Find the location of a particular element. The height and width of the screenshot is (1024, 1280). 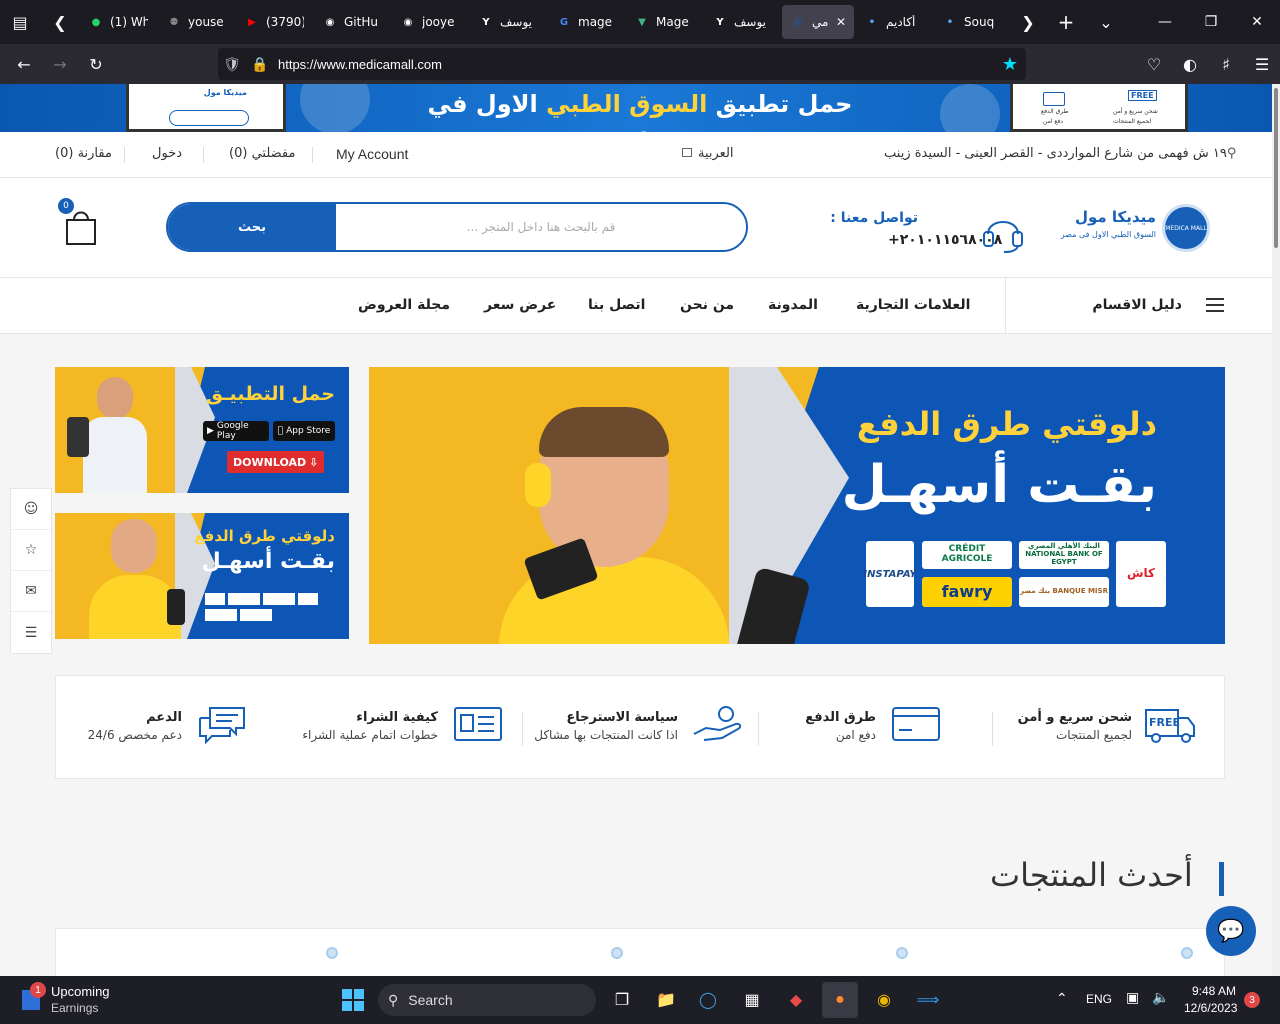

hero-line-2: بقـت أسهـل is located at coordinates (999, 485).